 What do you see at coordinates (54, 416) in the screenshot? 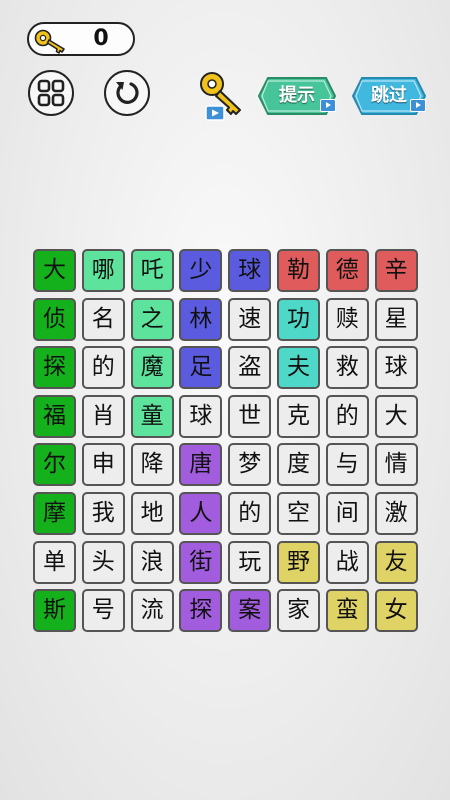
I see `grid-cell: 福` at bounding box center [54, 416].